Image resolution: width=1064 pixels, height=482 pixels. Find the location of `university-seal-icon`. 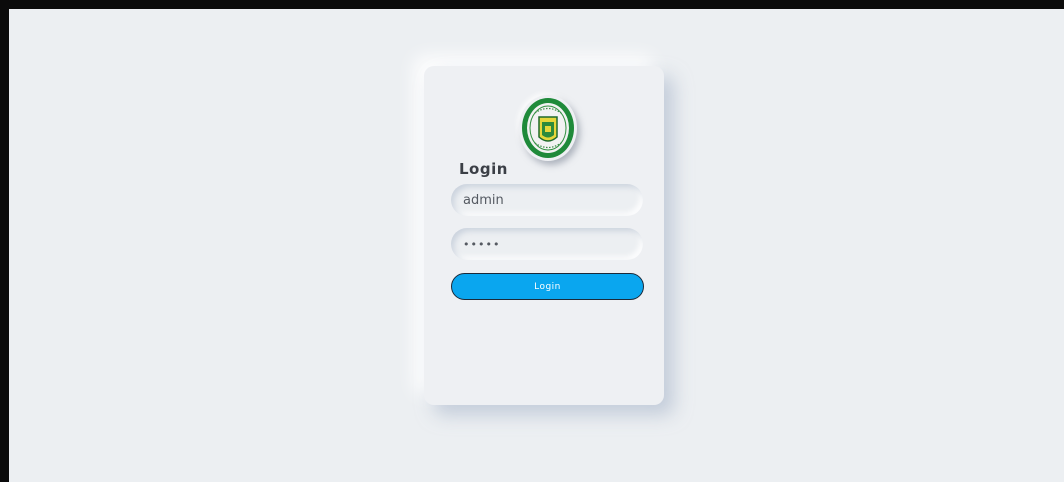

university-seal-icon is located at coordinates (548, 128).